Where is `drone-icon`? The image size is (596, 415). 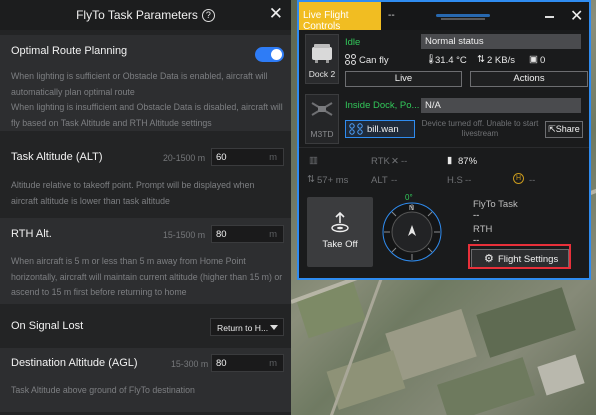 drone-icon is located at coordinates (356, 129).